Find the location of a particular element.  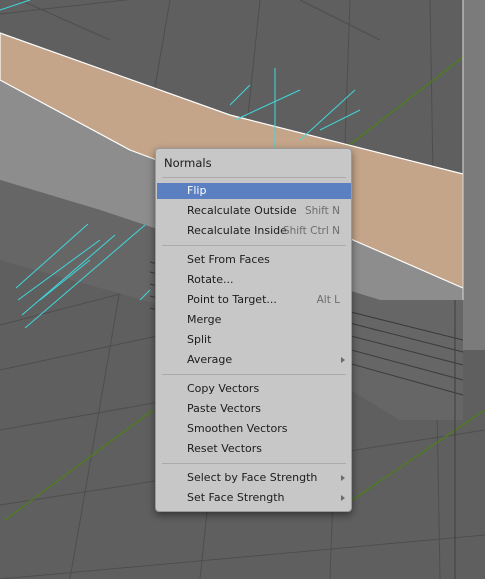

menu-item-label: Paste Vectors is located at coordinates (224, 408).